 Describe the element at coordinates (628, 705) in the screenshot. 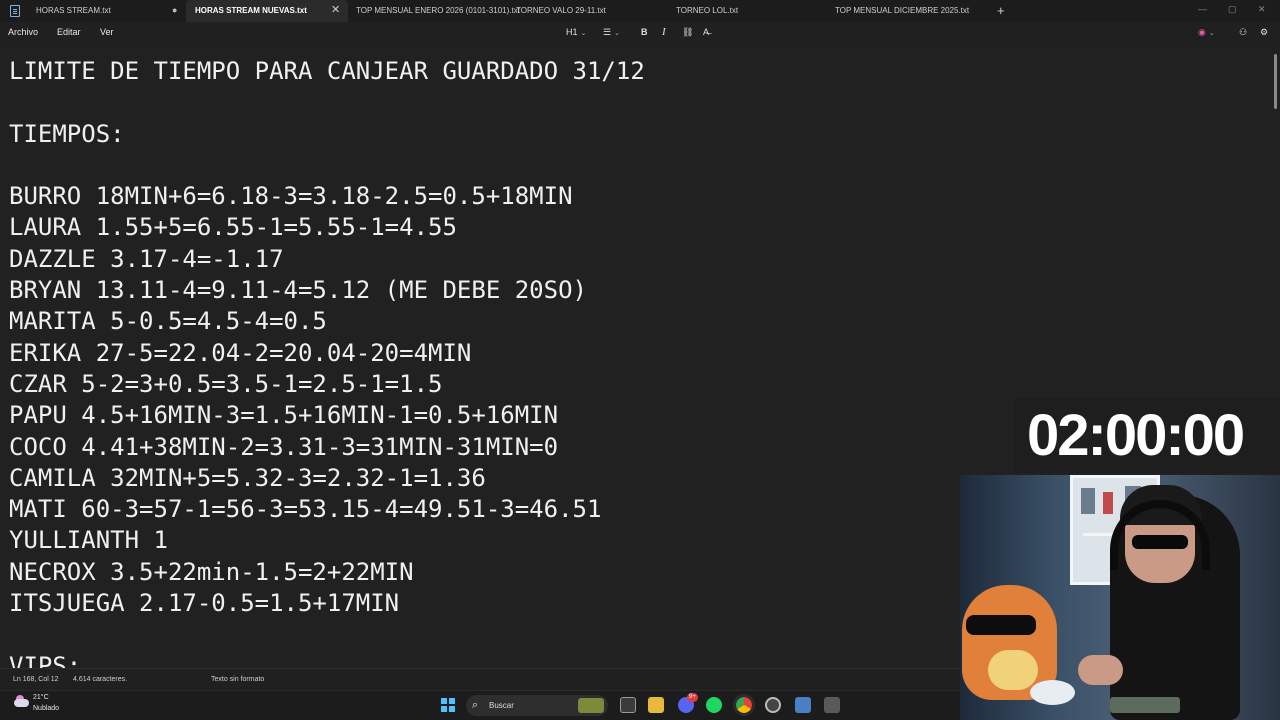

I see `task-view-icon` at that location.